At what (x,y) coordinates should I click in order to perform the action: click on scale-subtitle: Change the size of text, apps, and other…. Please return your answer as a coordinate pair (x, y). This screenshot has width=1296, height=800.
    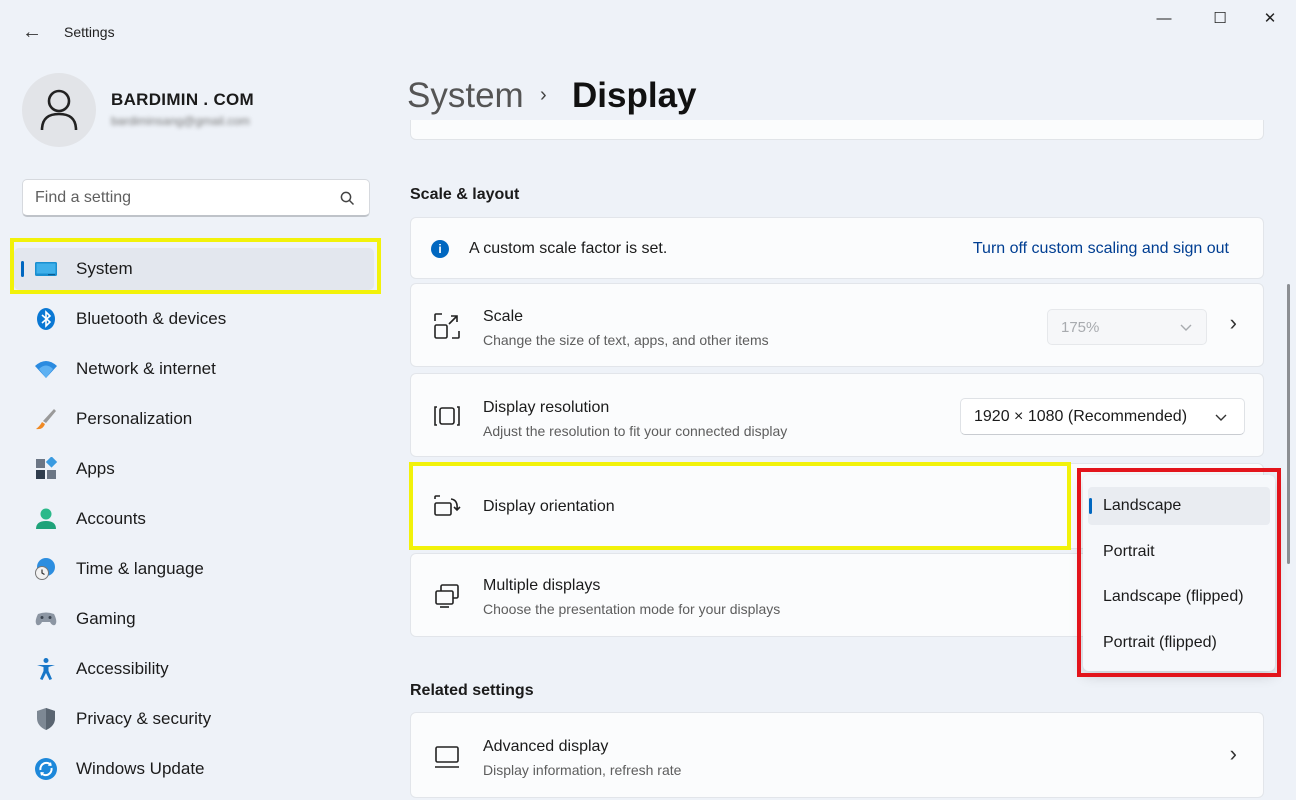
    Looking at the image, I should click on (626, 340).